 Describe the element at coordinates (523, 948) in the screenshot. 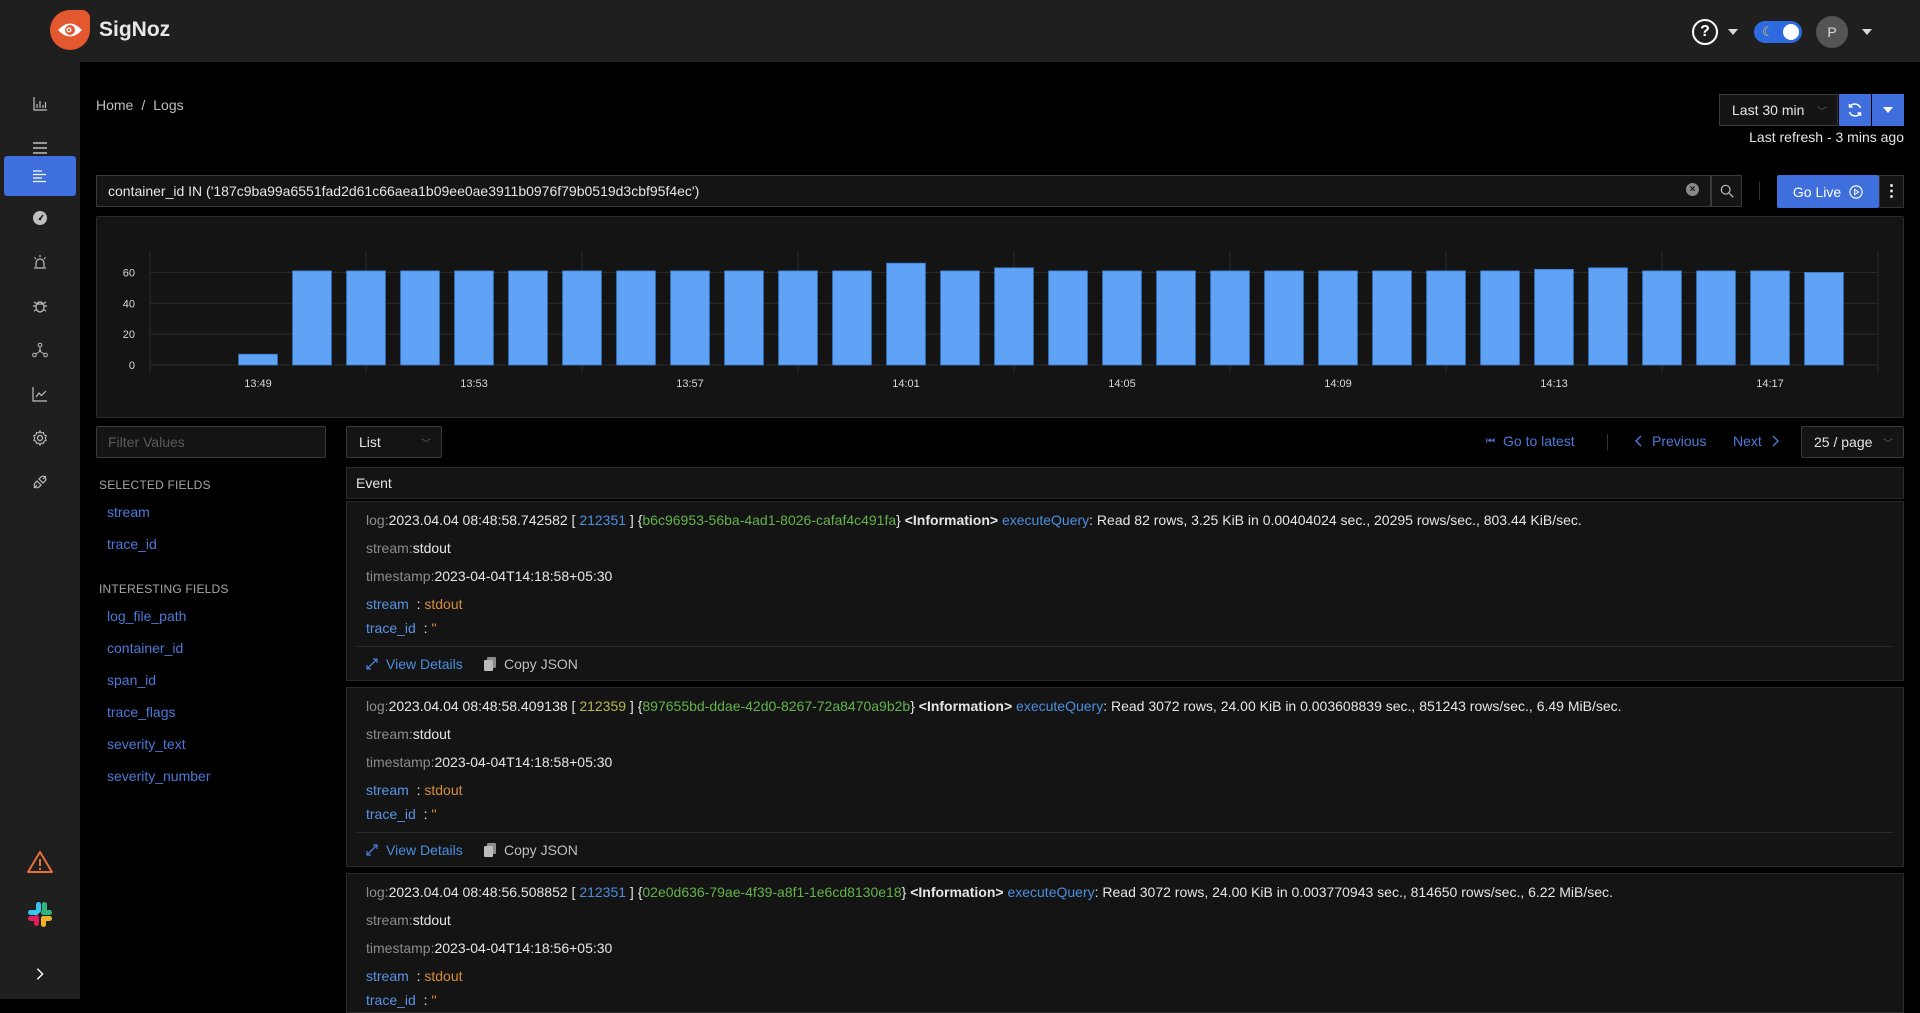

I see `timestamp-value: 2023-04-04T14:18:56+05:30` at that location.